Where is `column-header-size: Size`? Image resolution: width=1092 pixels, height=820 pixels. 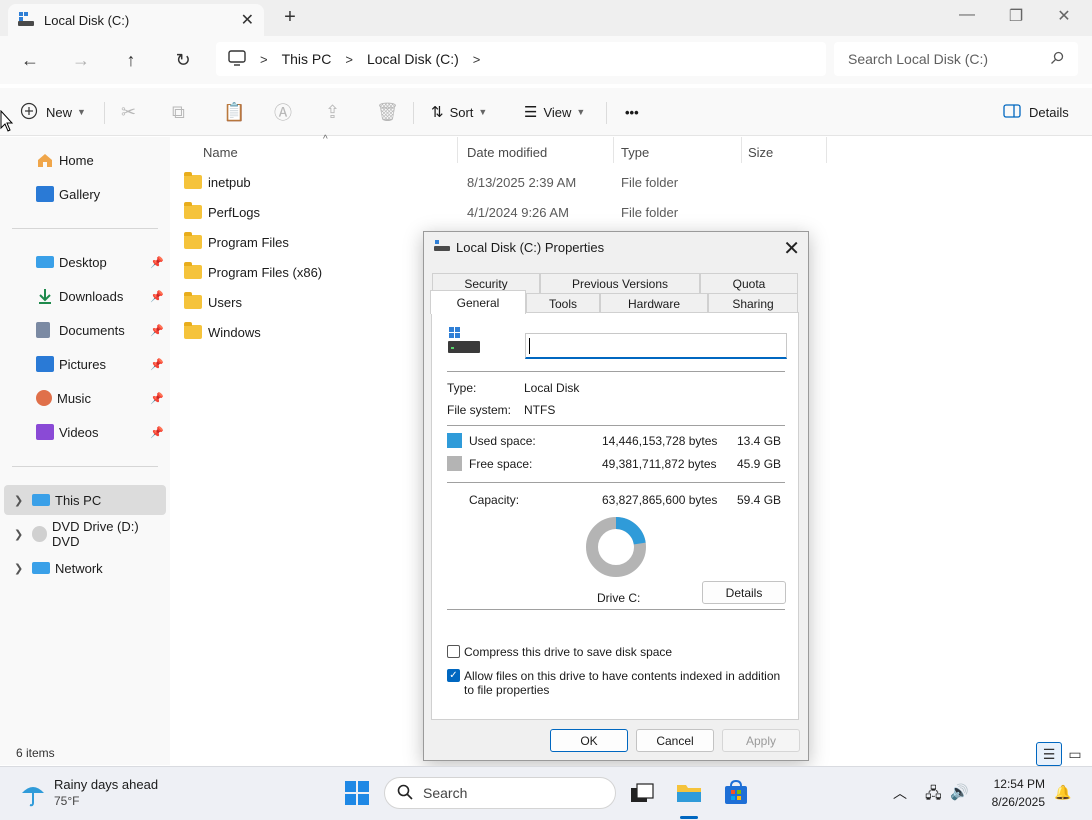 column-header-size: Size is located at coordinates (760, 152).